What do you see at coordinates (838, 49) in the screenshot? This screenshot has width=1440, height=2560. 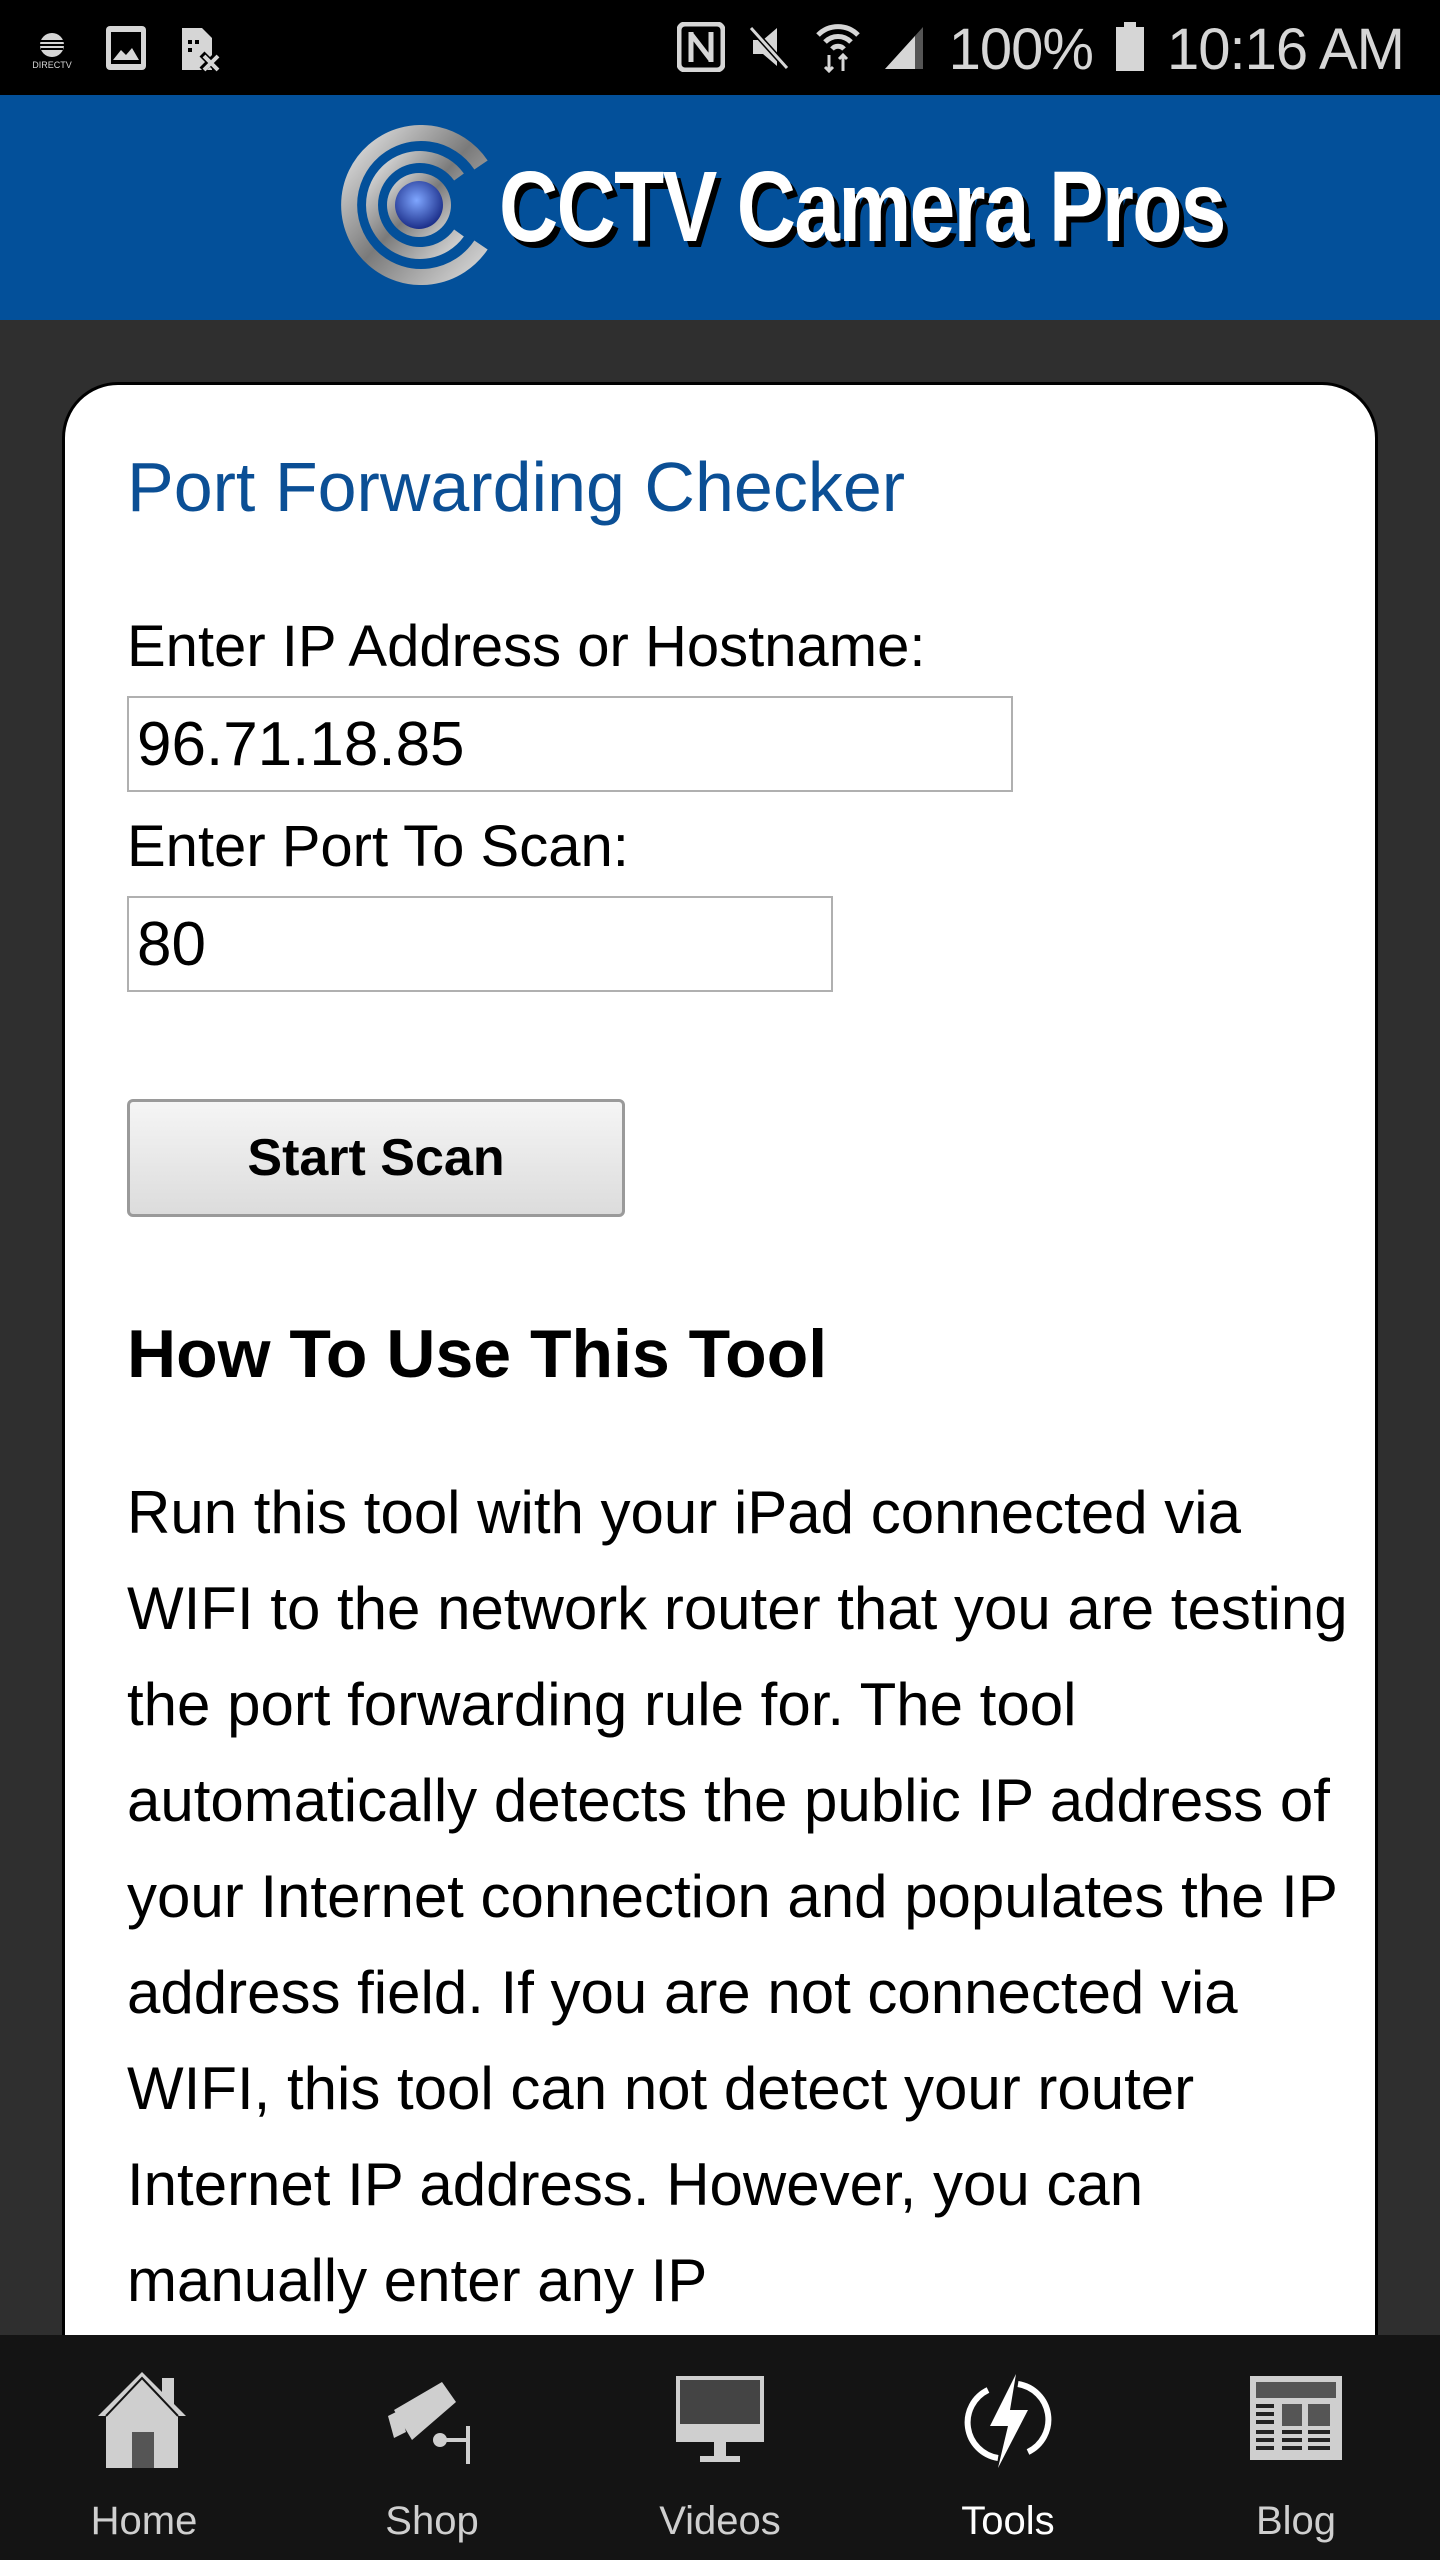 I see `wifi-icon` at bounding box center [838, 49].